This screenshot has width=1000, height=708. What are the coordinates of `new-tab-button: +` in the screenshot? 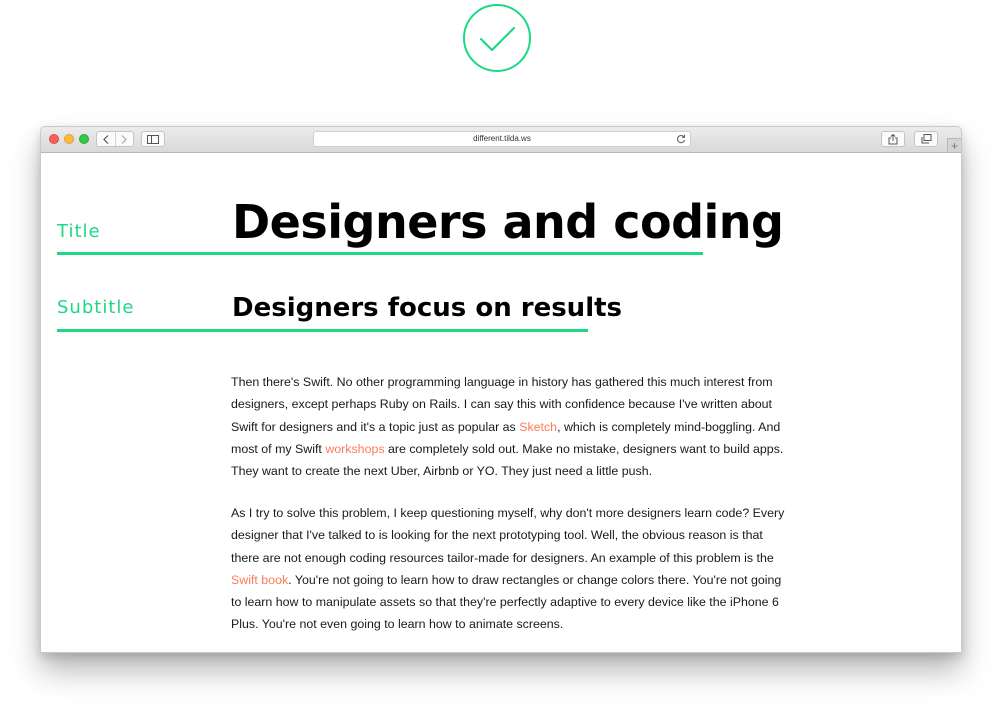 It's located at (954, 145).